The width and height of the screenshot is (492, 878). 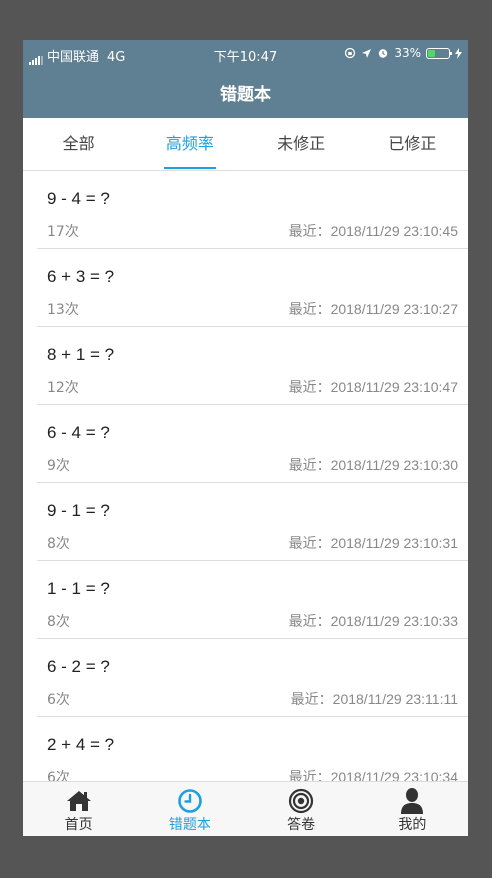 What do you see at coordinates (63, 232) in the screenshot?
I see `error-count: 17次` at bounding box center [63, 232].